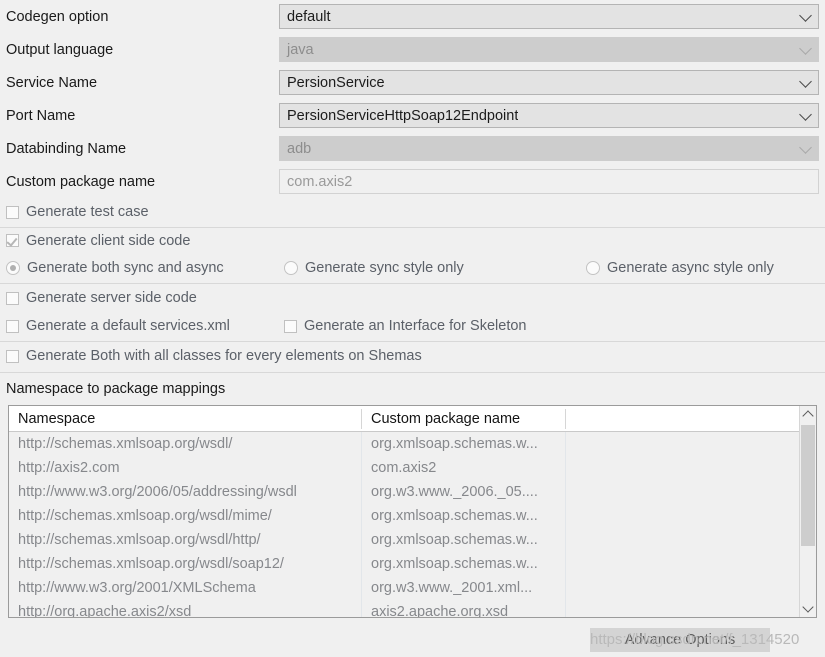 This screenshot has width=825, height=657. I want to click on label-codegen-option: Codegen option, so click(57, 16).